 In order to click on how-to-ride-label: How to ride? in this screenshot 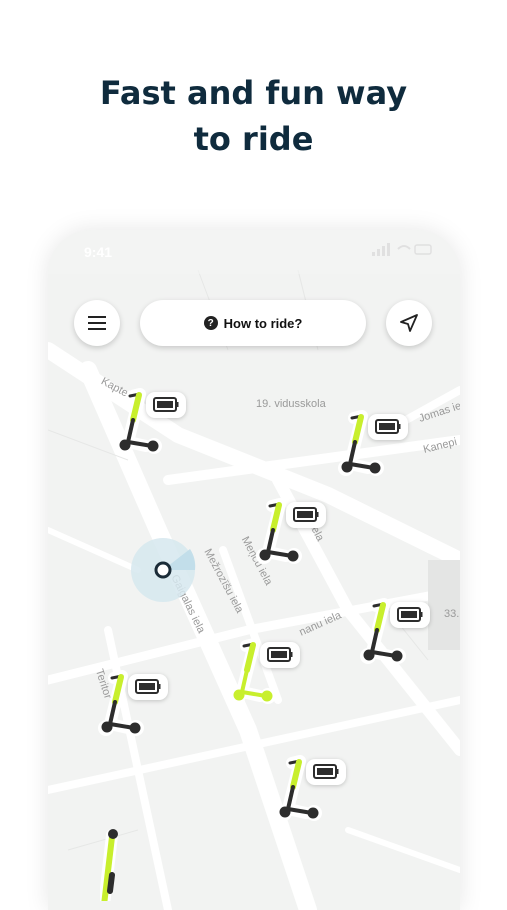, I will do `click(263, 323)`.